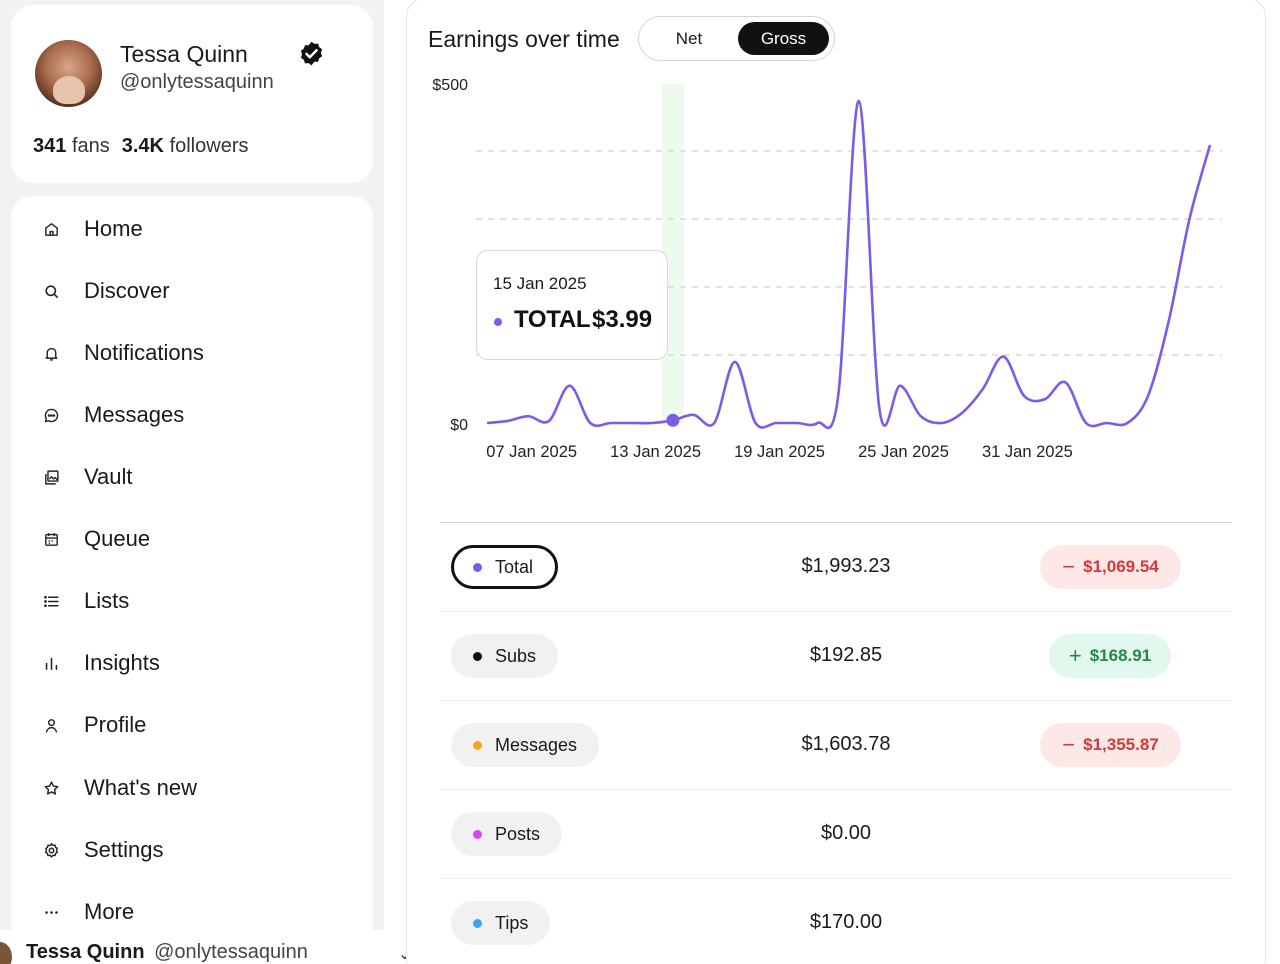 Image resolution: width=1280 pixels, height=964 pixels. Describe the element at coordinates (572, 305) in the screenshot. I see `chart-tooltip: 15 Jan 2025 TOTAL $3.99` at that location.